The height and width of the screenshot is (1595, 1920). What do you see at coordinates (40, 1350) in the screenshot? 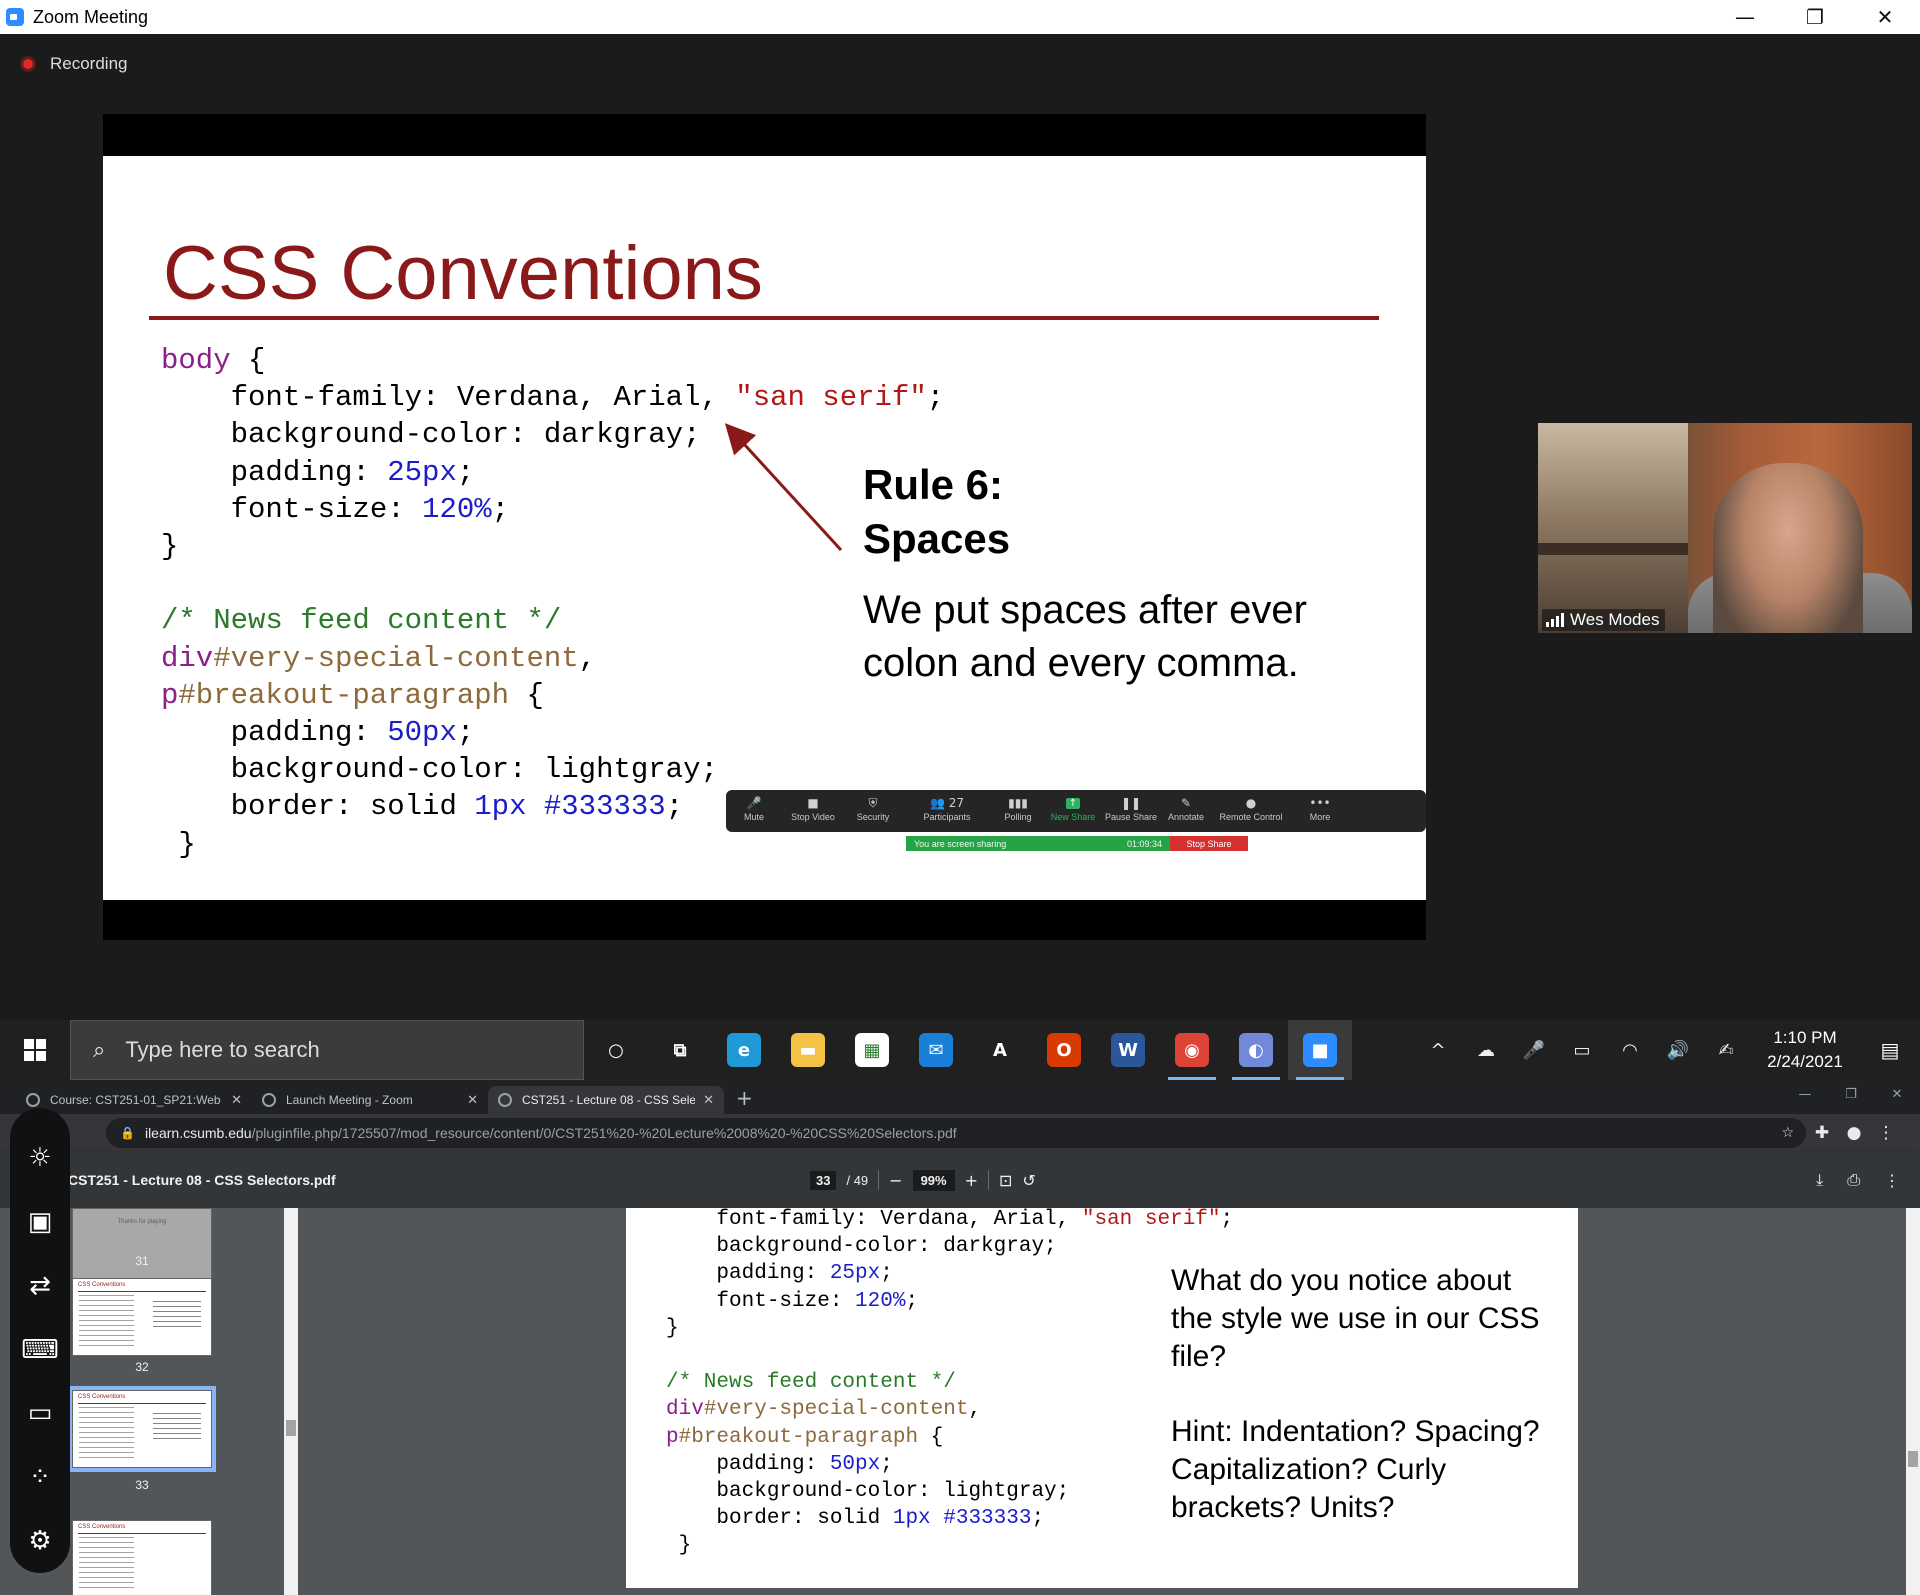
I see `keyboard-icon: ⌨` at bounding box center [40, 1350].